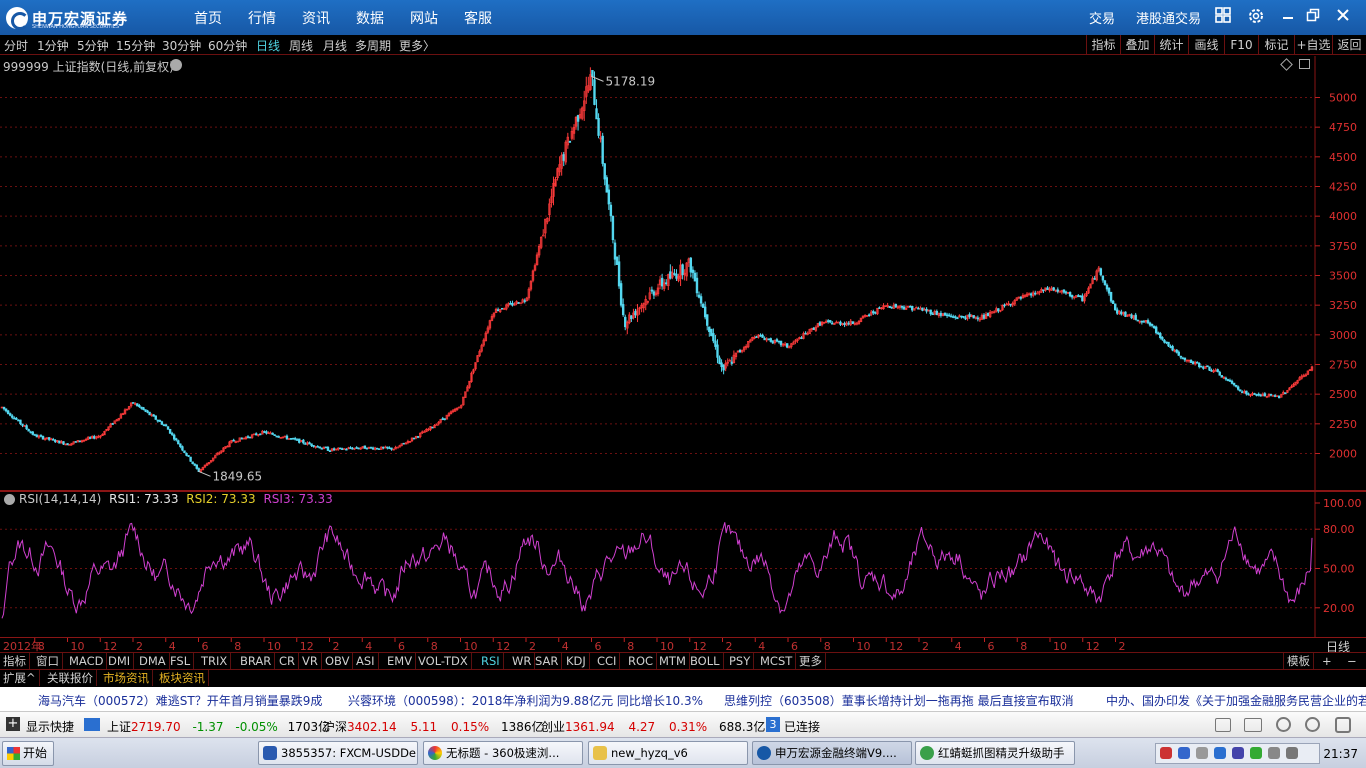 The width and height of the screenshot is (1366, 768). Describe the element at coordinates (1184, 753) in the screenshot. I see `tray-network-icon` at that location.